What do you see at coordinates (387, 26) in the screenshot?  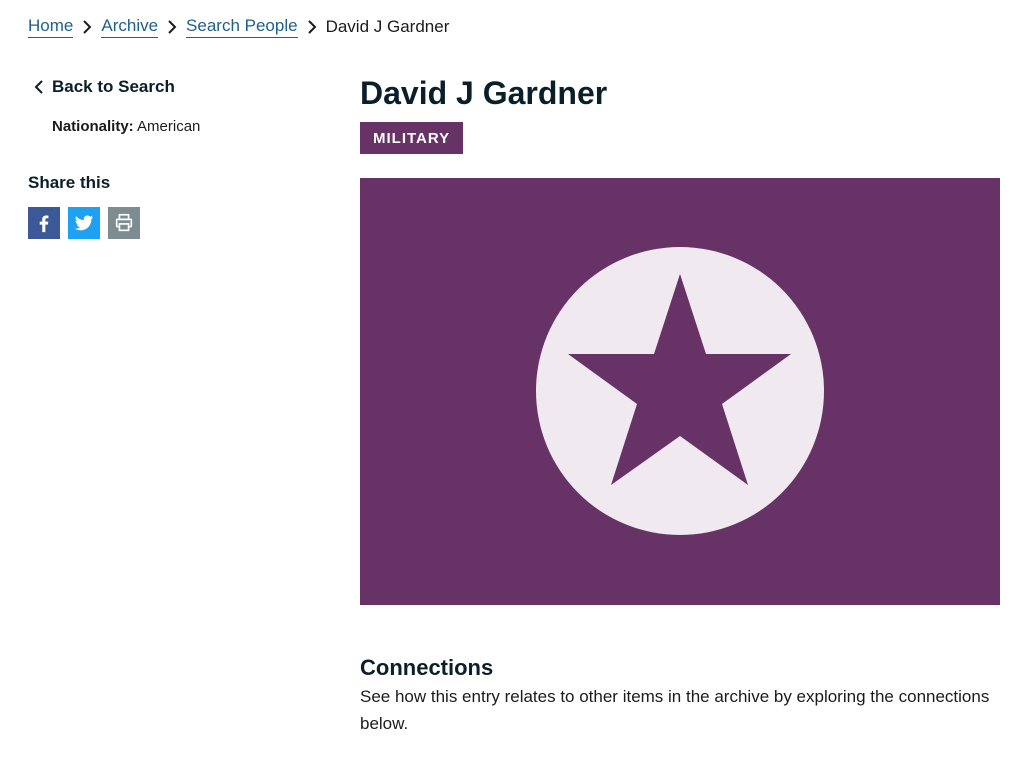 I see `breadcrumb-current: David J Gardner` at bounding box center [387, 26].